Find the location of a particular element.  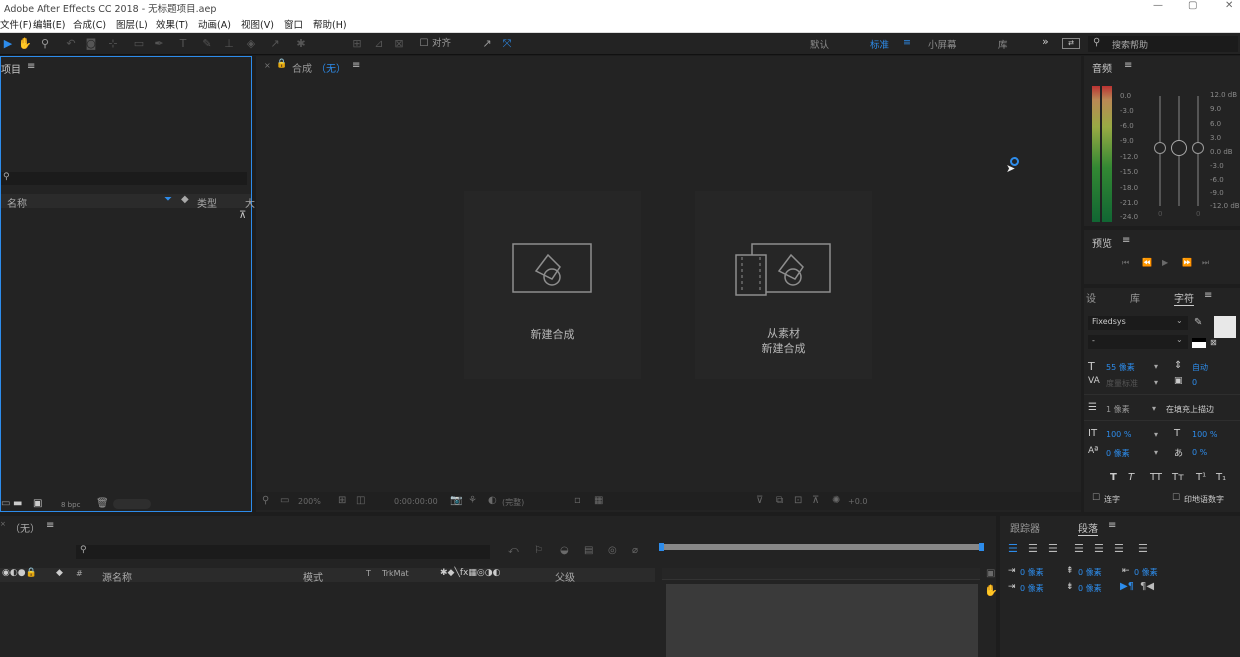

preview-menu-icon: ≡ is located at coordinates (1126, 240).